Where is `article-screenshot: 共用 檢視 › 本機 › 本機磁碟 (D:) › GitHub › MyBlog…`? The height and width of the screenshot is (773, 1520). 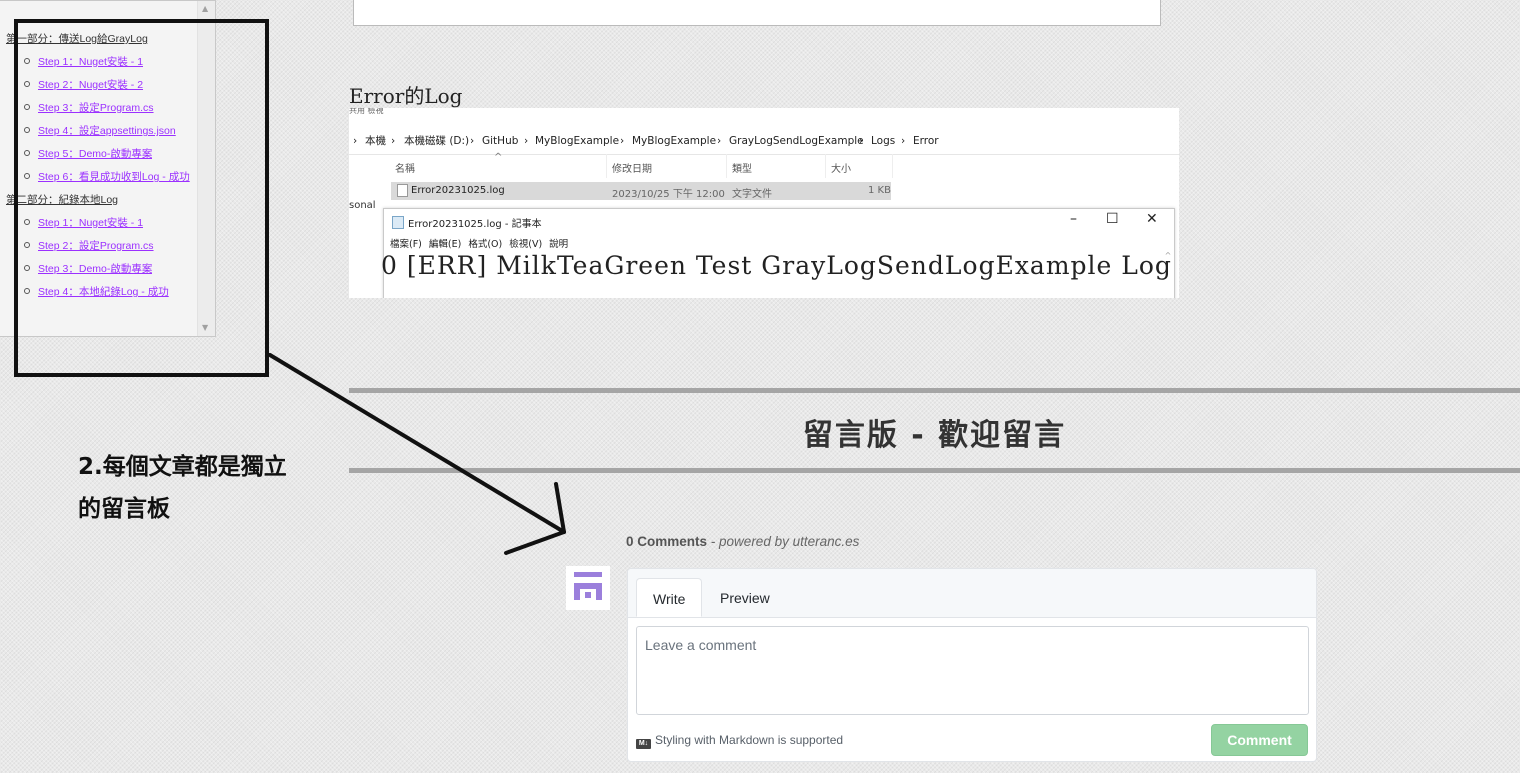
article-screenshot: 共用 檢視 › 本機 › 本機磁碟 (D:) › GitHub › MyBlog… is located at coordinates (764, 203).